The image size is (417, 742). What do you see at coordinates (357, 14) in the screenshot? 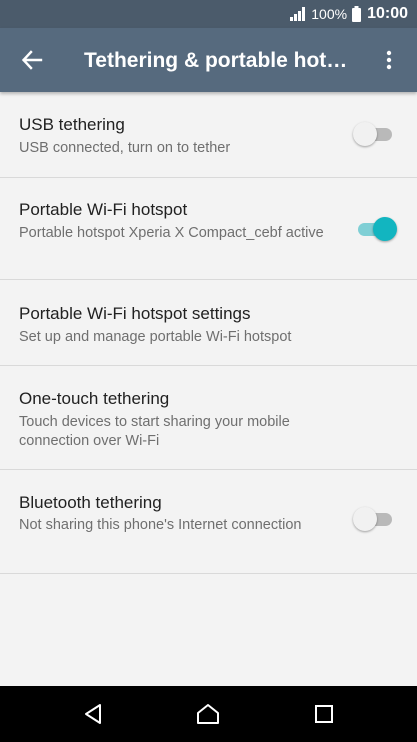
I see `battery-icon` at bounding box center [357, 14].